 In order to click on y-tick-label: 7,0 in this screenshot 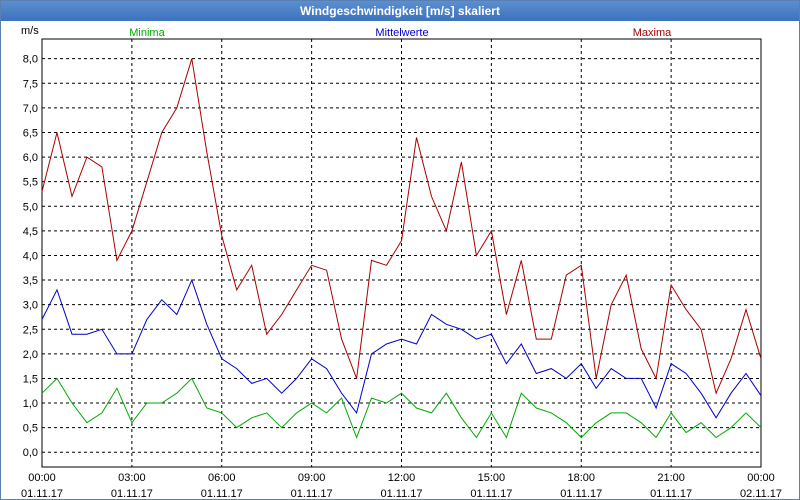, I will do `click(30, 109)`.